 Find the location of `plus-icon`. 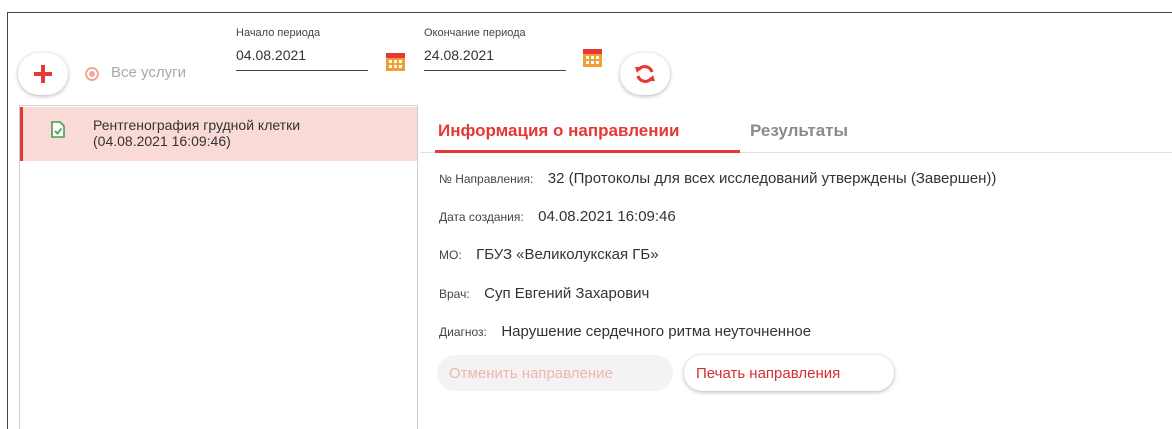

plus-icon is located at coordinates (43, 74).